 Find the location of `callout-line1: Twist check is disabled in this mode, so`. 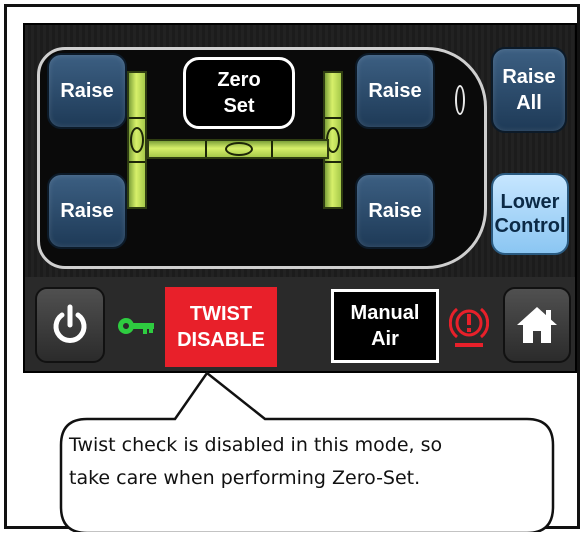

callout-line1: Twist check is disabled in this mode, so is located at coordinates (256, 445).